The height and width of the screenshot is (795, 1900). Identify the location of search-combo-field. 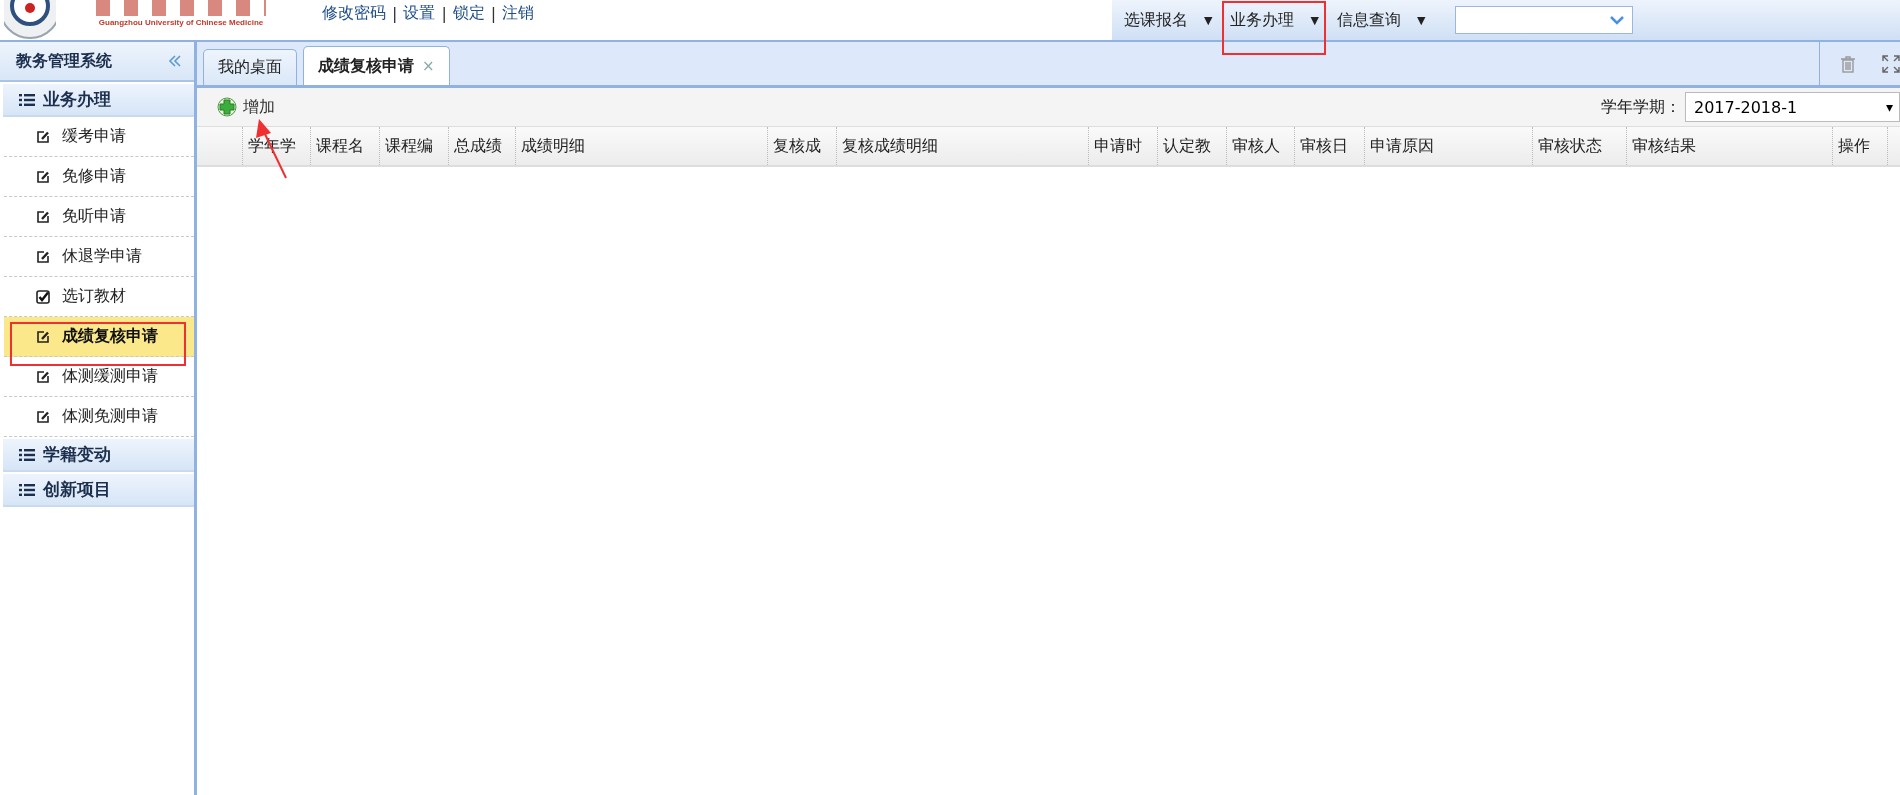
(1544, 20).